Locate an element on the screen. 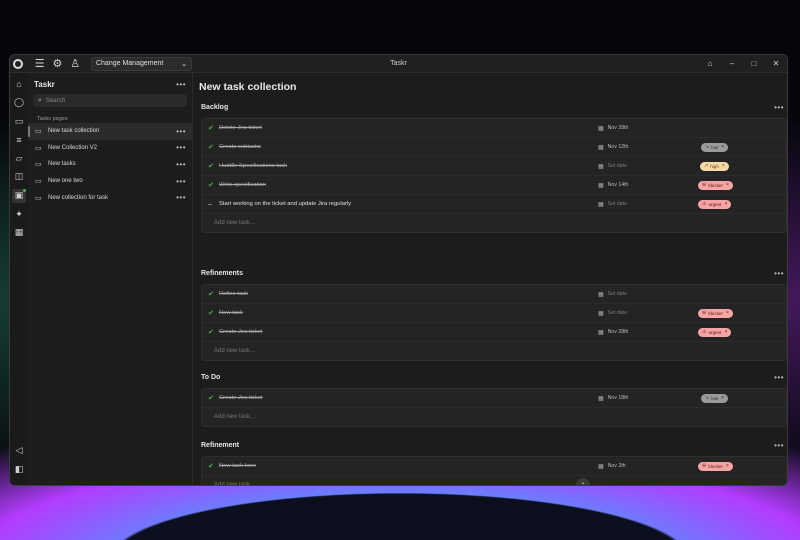 The width and height of the screenshot is (800, 540). megaphone-icon: ◁ is located at coordinates (19, 451).